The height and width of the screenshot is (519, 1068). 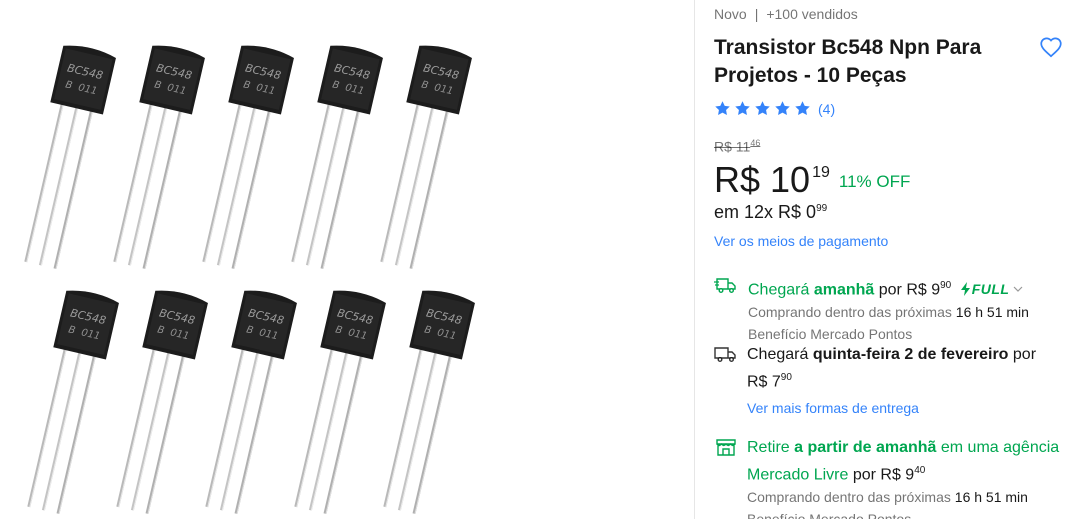 I want to click on heart-icon, so click(x=1051, y=47).